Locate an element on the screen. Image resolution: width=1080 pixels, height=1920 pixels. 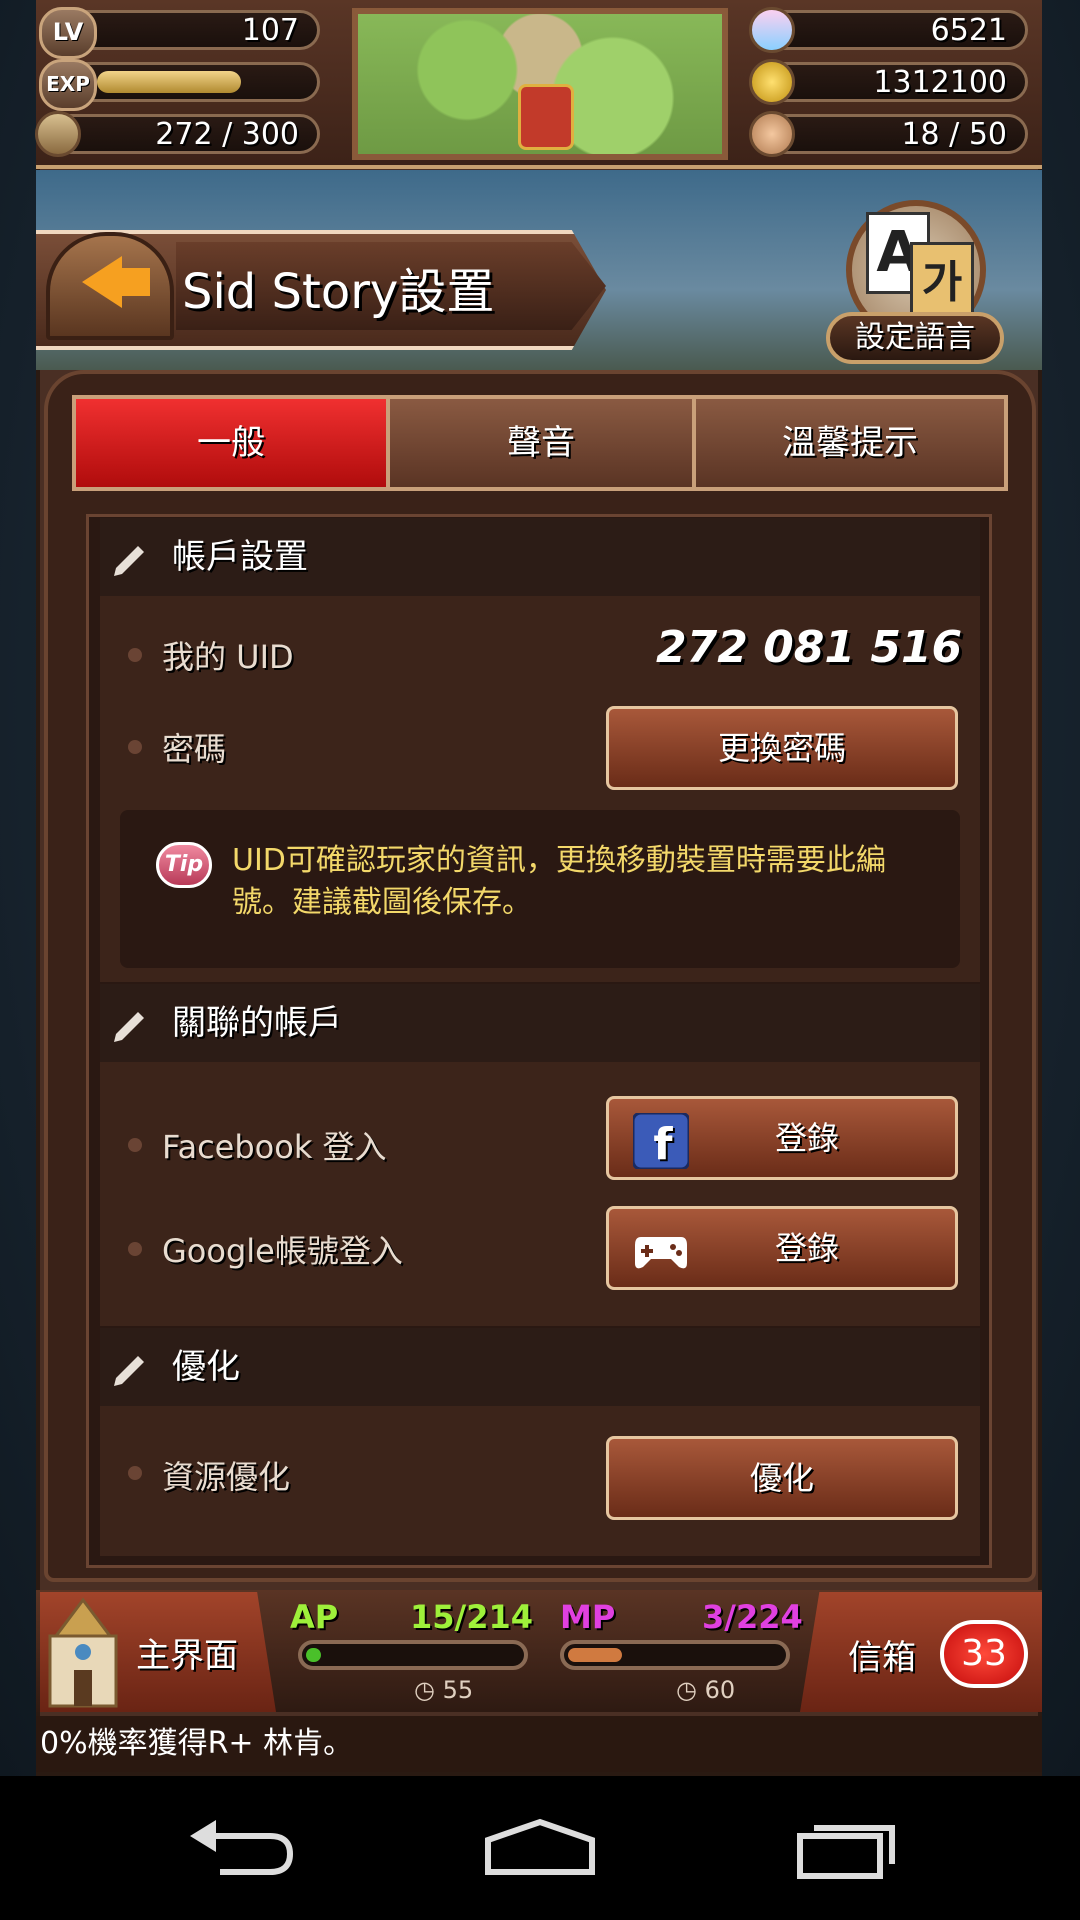
exp-badge: EXP is located at coordinates (68, 85).